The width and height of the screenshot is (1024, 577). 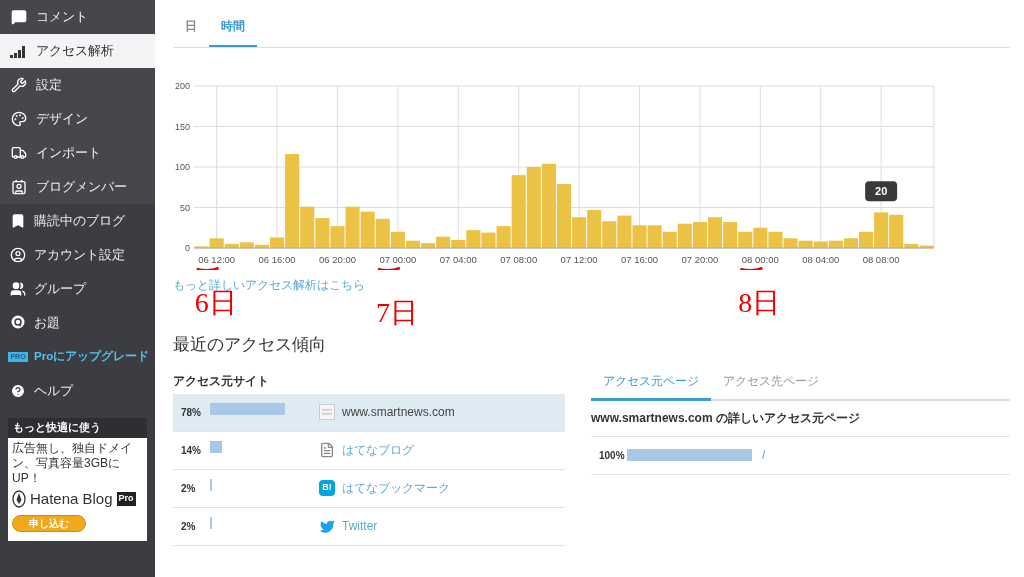 I want to click on percent-text: 78%, so click(x=191, y=412).